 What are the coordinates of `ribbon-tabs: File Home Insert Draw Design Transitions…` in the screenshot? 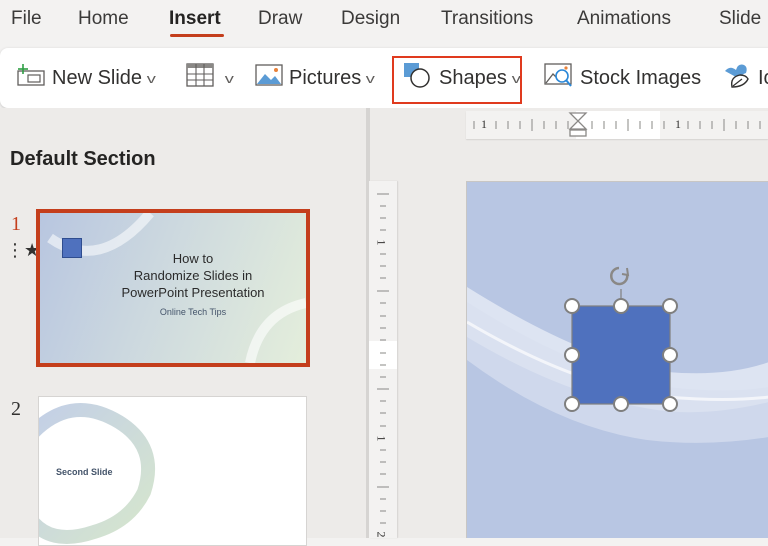 It's located at (384, 24).